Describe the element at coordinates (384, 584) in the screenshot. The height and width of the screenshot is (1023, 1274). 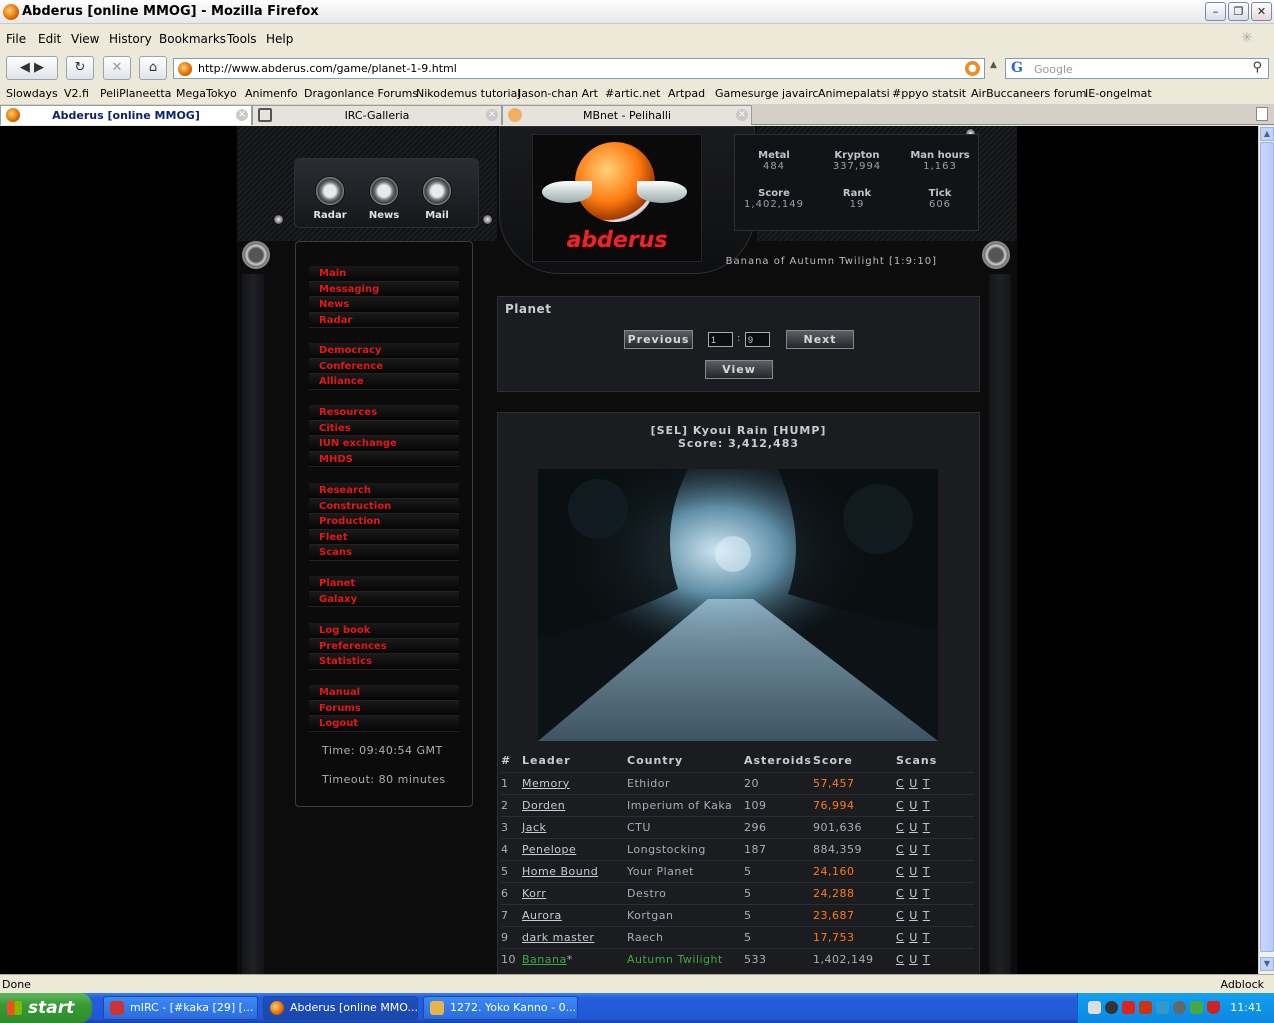
I see `menu-item-planet: Planet` at that location.